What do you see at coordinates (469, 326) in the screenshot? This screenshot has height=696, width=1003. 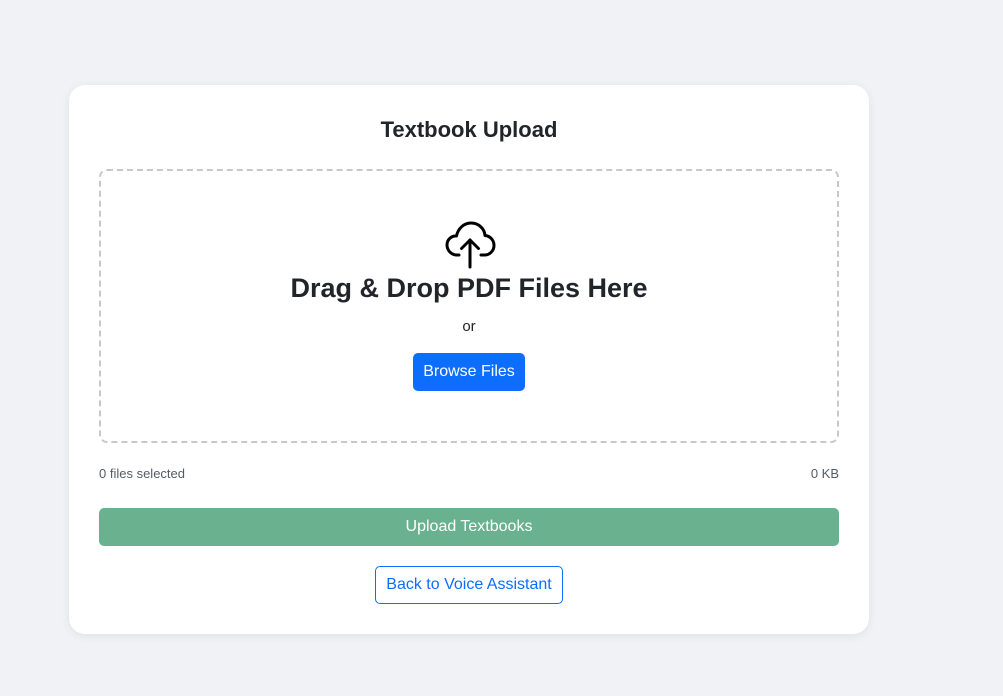 I see `dropzone-or-text: or` at bounding box center [469, 326].